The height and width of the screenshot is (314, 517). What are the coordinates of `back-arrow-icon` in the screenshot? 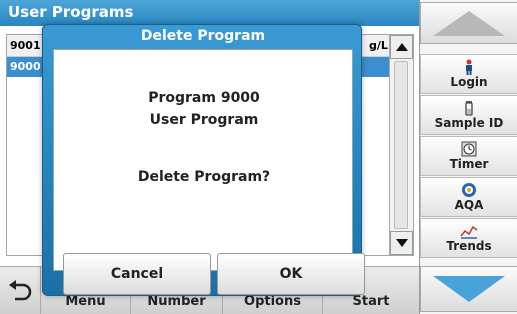 It's located at (20, 290).